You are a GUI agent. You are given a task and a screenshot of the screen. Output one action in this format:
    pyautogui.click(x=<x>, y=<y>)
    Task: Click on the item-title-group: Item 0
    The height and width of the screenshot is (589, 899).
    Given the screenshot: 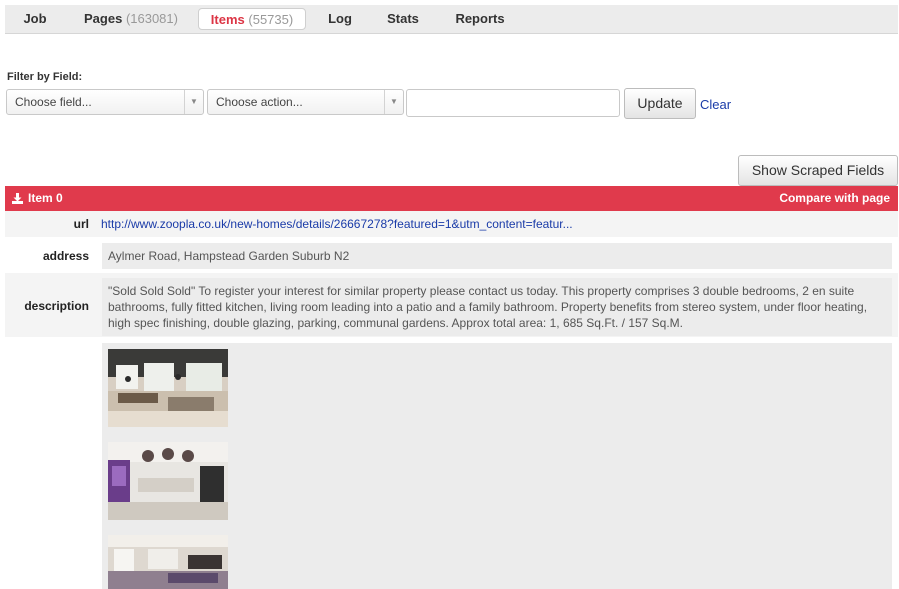 What is the action you would take?
    pyautogui.click(x=37, y=198)
    